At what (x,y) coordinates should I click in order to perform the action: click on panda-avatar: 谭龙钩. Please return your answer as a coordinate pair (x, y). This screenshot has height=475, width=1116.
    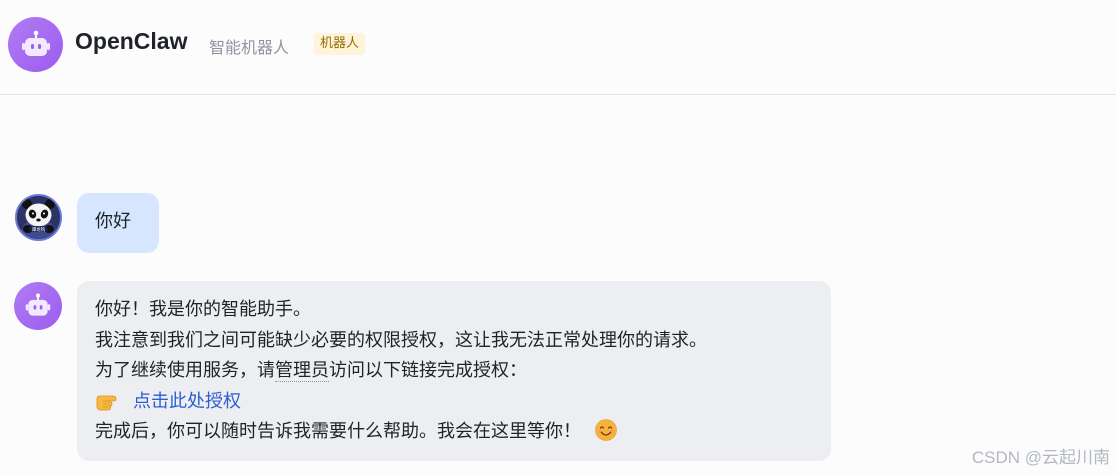
    Looking at the image, I should click on (38, 217).